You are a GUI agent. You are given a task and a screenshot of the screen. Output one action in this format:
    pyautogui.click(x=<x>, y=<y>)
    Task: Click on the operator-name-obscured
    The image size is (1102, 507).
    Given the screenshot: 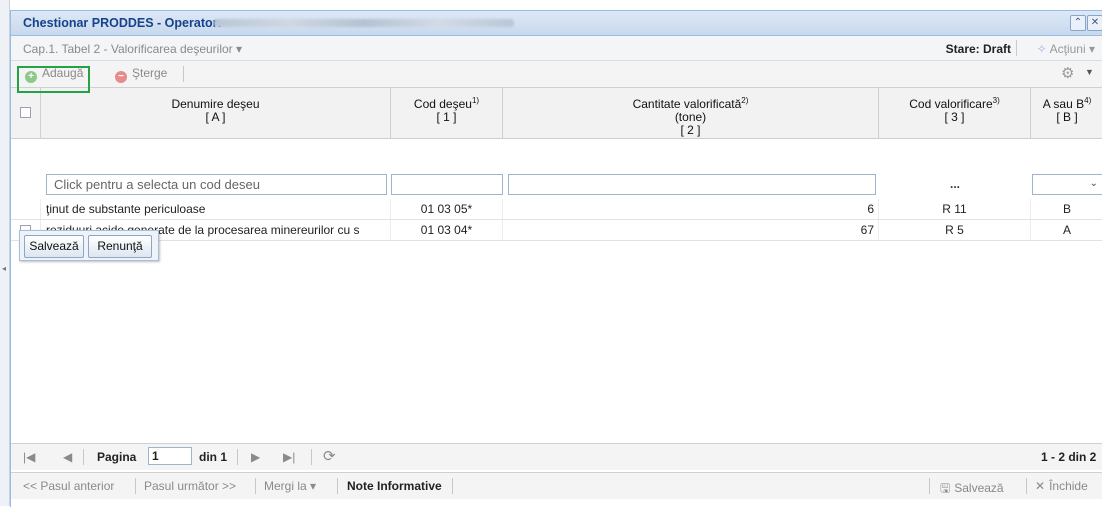 What is the action you would take?
    pyautogui.click(x=364, y=23)
    